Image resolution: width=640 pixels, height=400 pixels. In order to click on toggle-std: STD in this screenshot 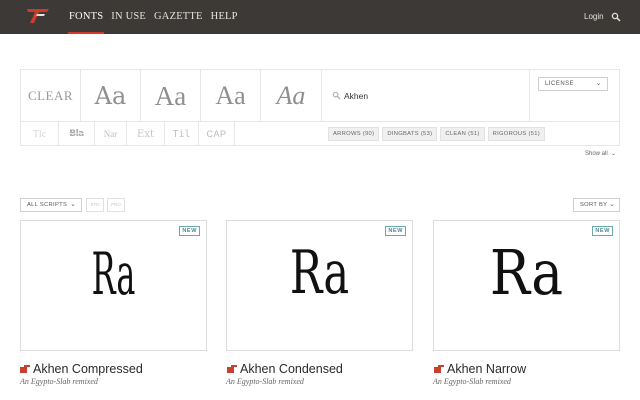, I will do `click(95, 205)`.